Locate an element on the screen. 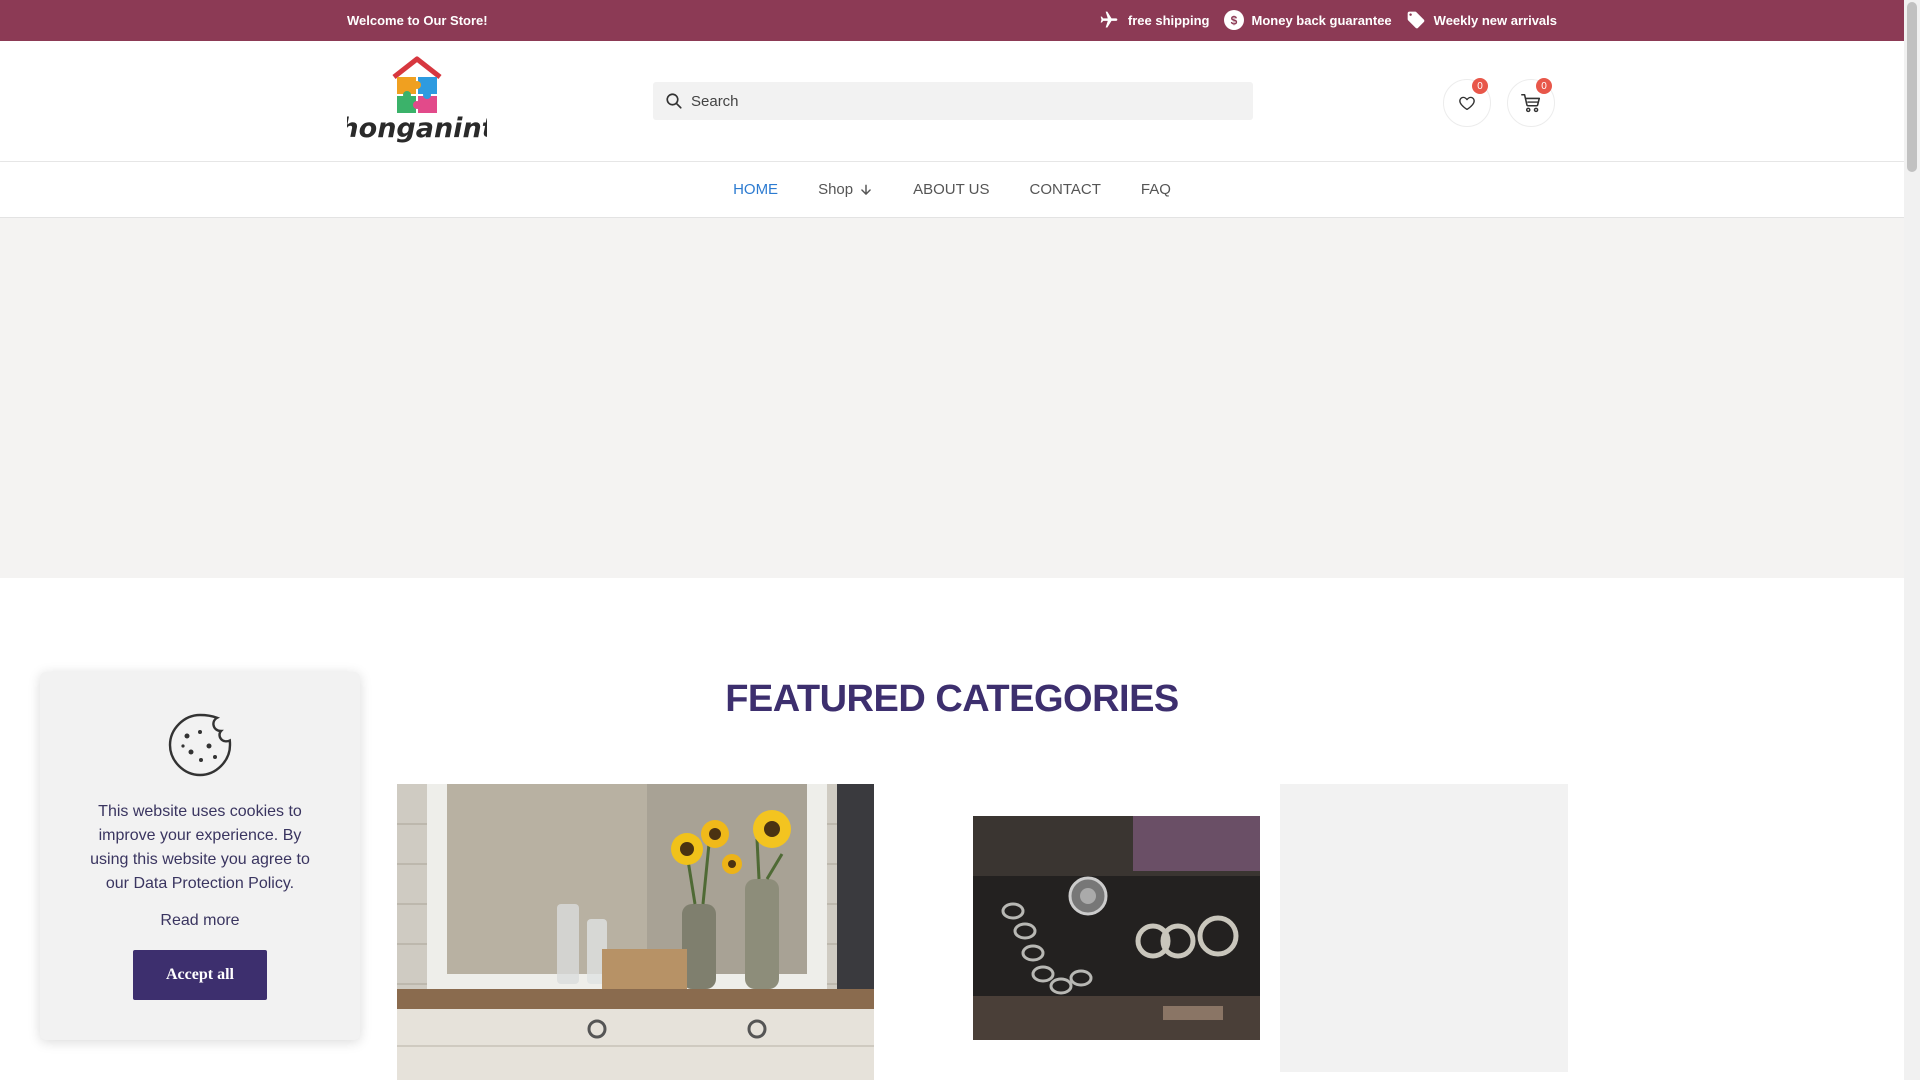 This screenshot has height=1080, width=1920. nav-label: FAQ is located at coordinates (1155, 189).